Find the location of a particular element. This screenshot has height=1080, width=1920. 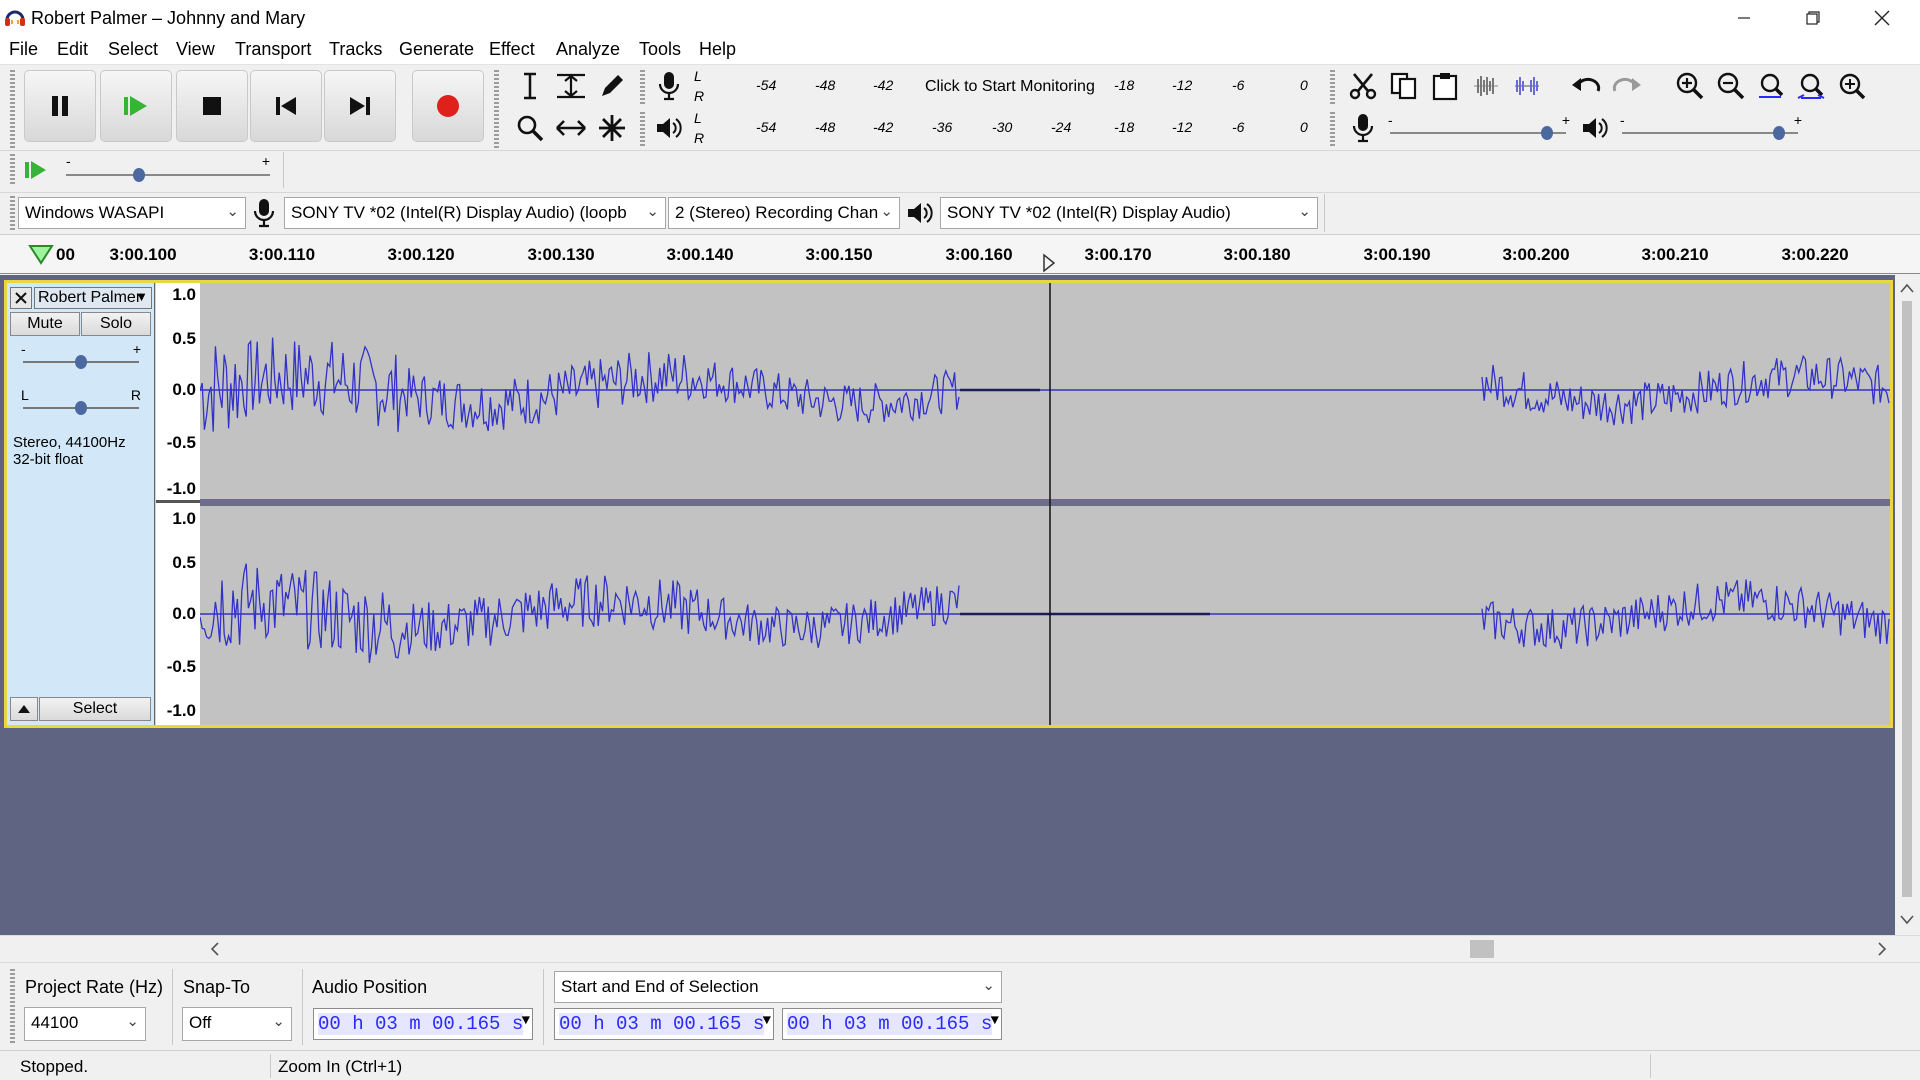

multi-tool is located at coordinates (612, 128).